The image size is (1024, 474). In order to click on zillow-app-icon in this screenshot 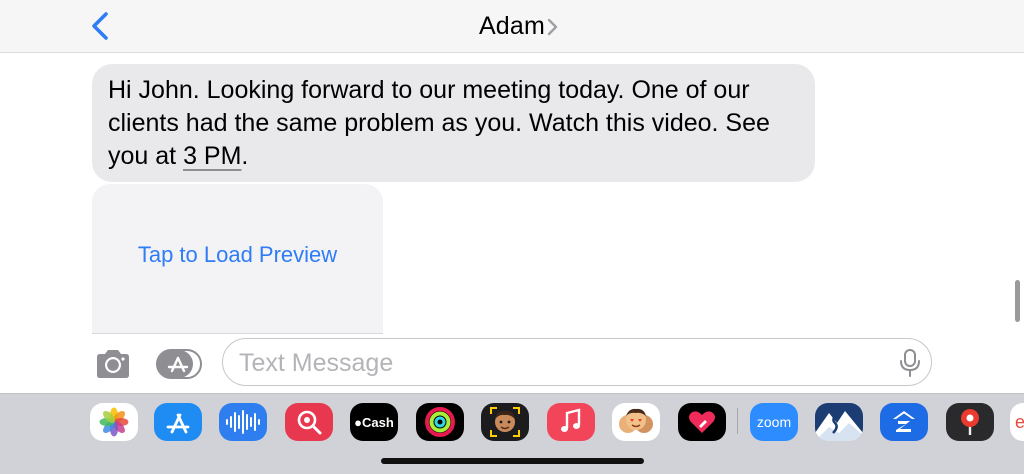, I will do `click(904, 422)`.